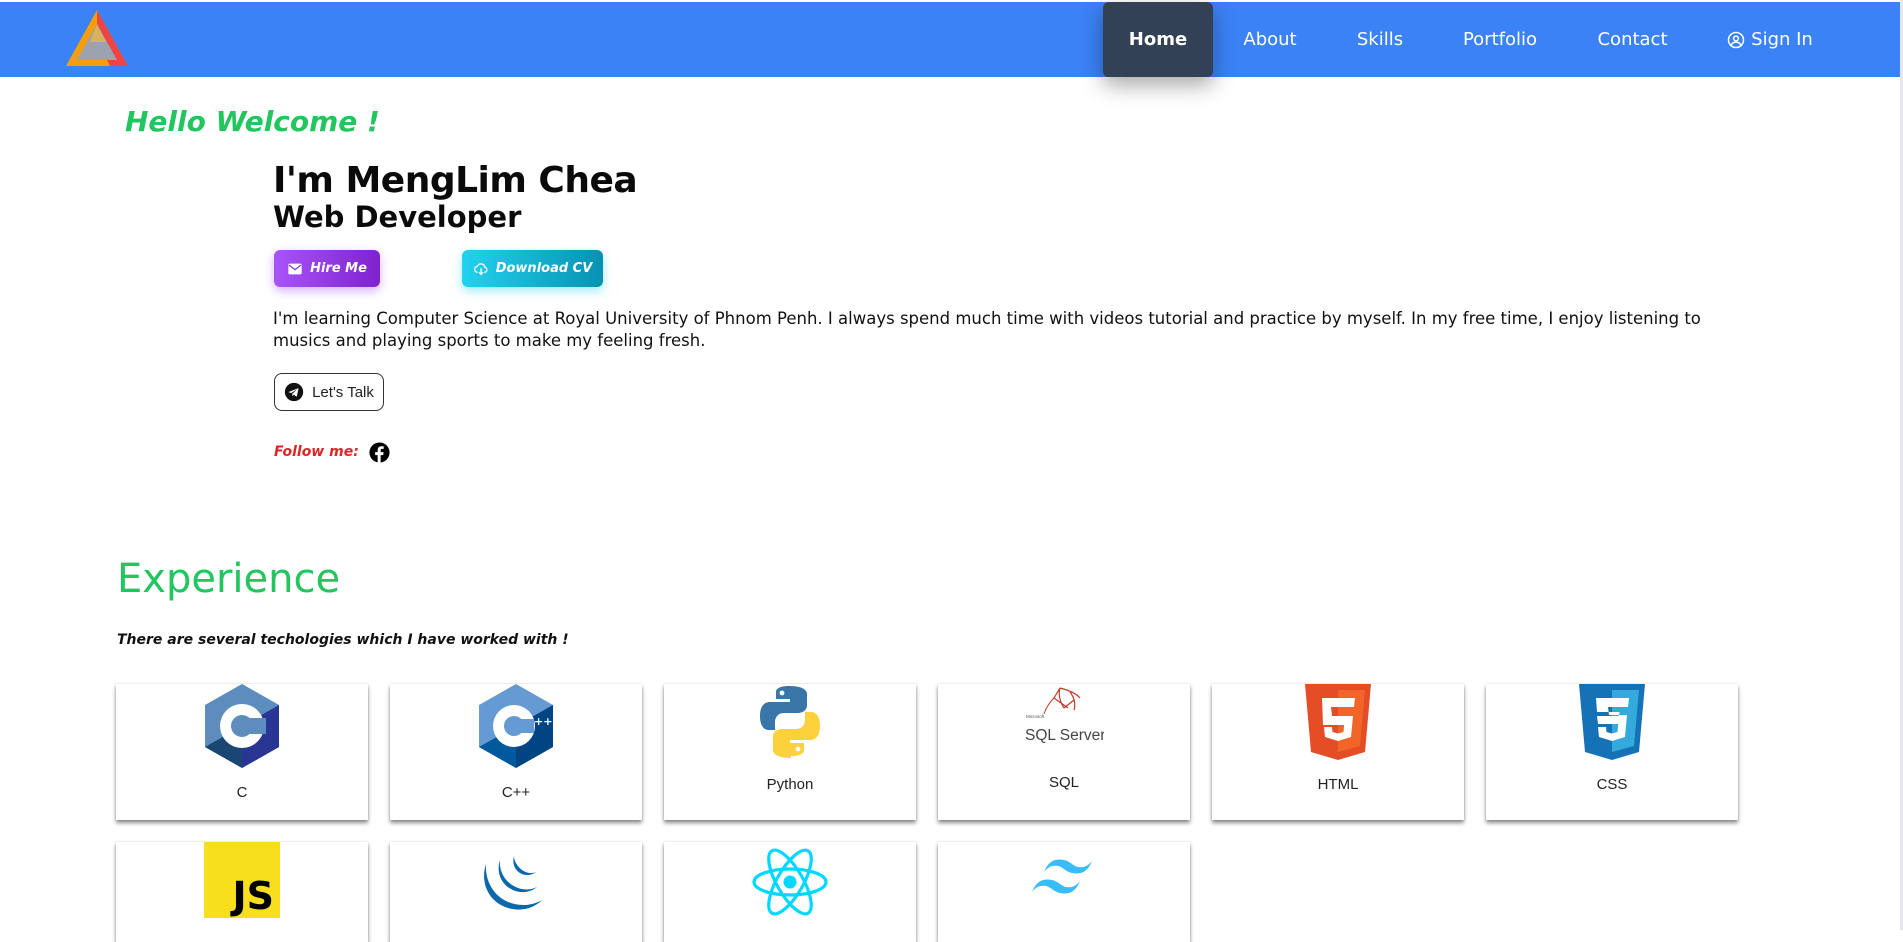  I want to click on hire-me-label: Hire Me, so click(338, 268).